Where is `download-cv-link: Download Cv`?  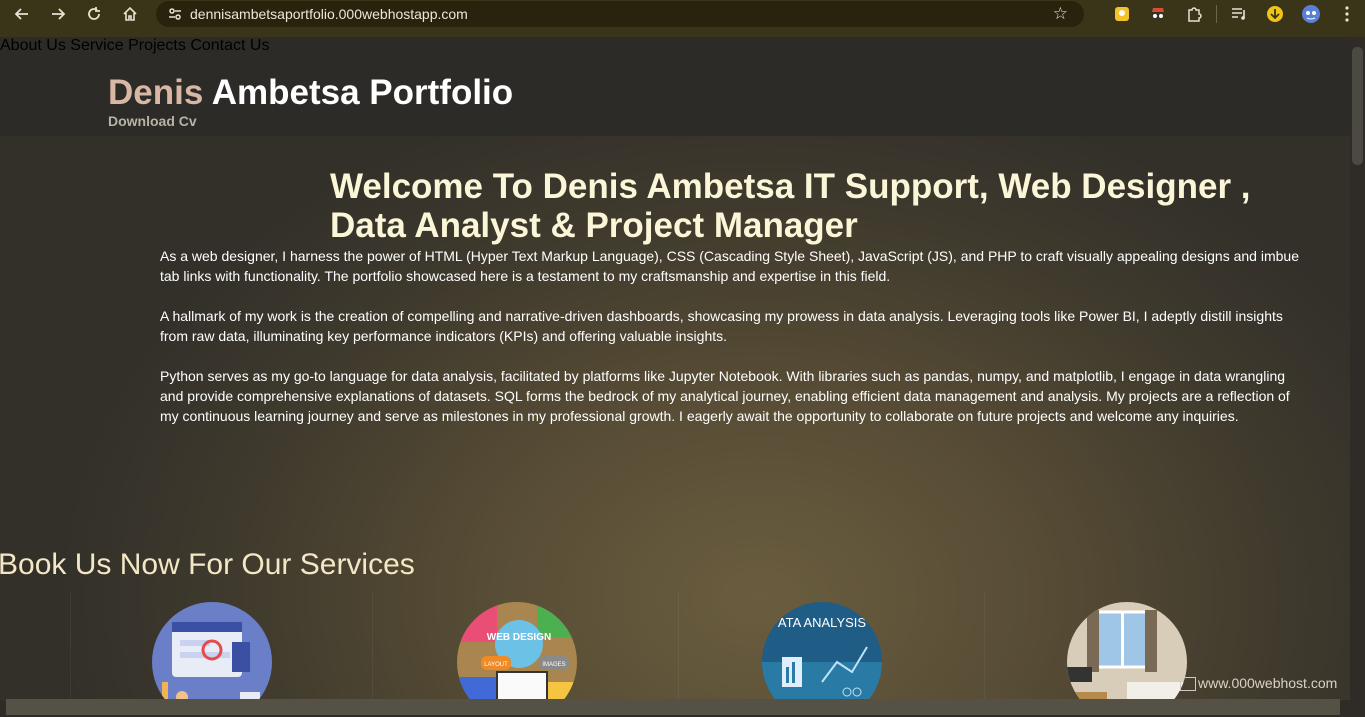 download-cv-link: Download Cv is located at coordinates (152, 121).